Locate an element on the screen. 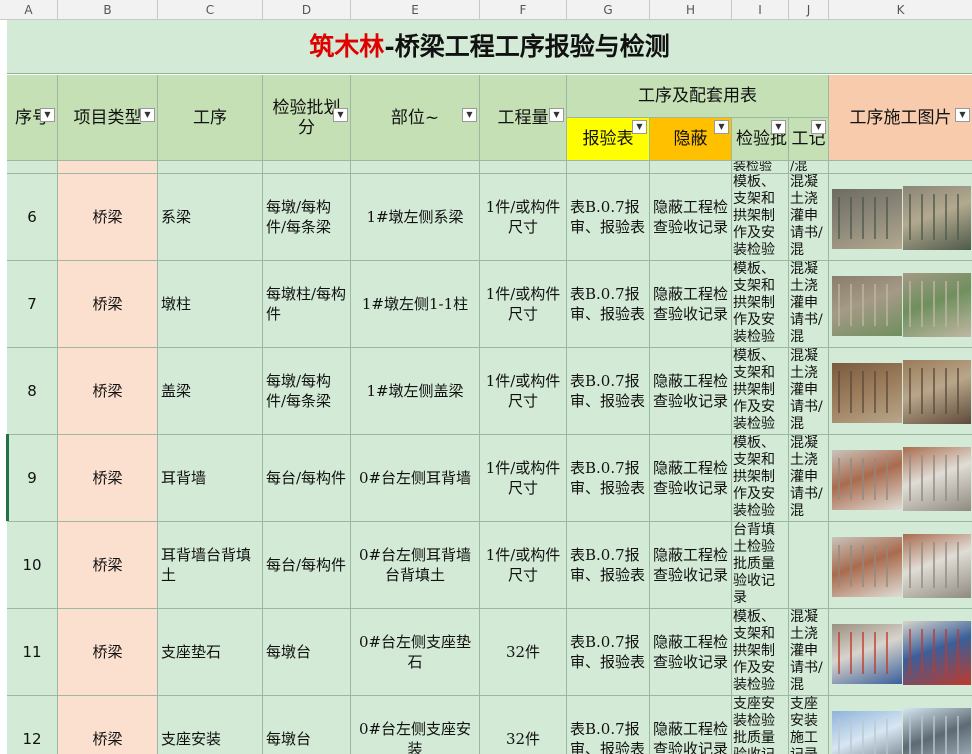 The height and width of the screenshot is (754, 972). cell-work-record is located at coordinates (809, 565).